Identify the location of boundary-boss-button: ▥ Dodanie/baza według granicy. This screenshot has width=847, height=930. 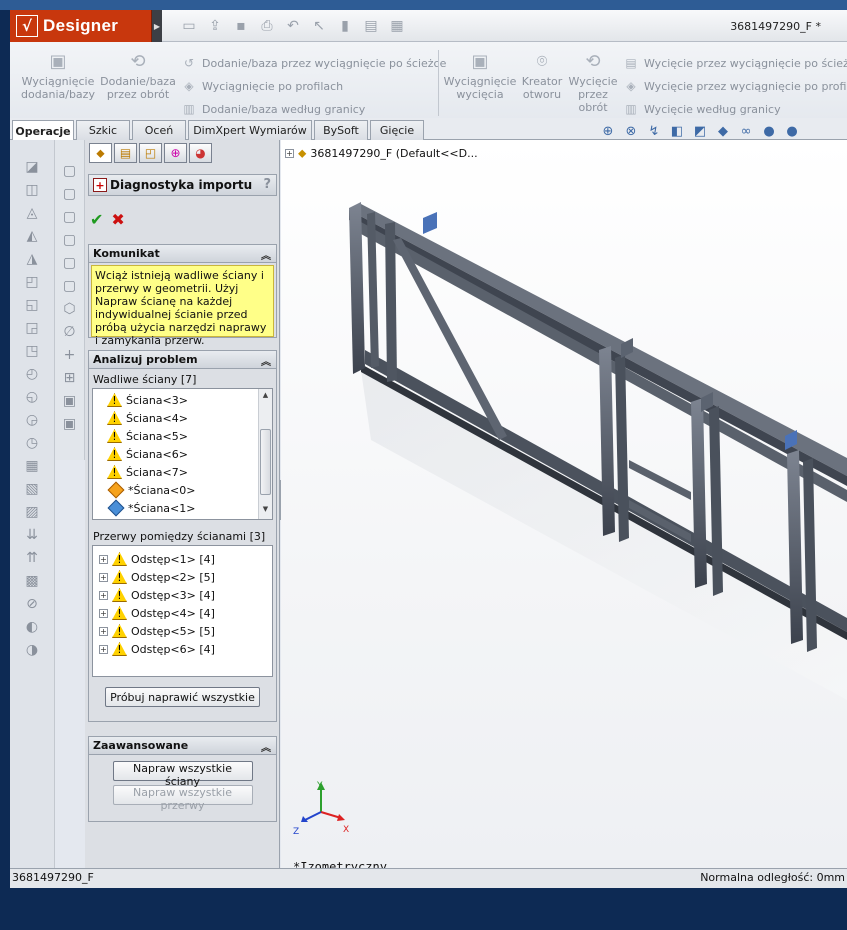
(272, 109).